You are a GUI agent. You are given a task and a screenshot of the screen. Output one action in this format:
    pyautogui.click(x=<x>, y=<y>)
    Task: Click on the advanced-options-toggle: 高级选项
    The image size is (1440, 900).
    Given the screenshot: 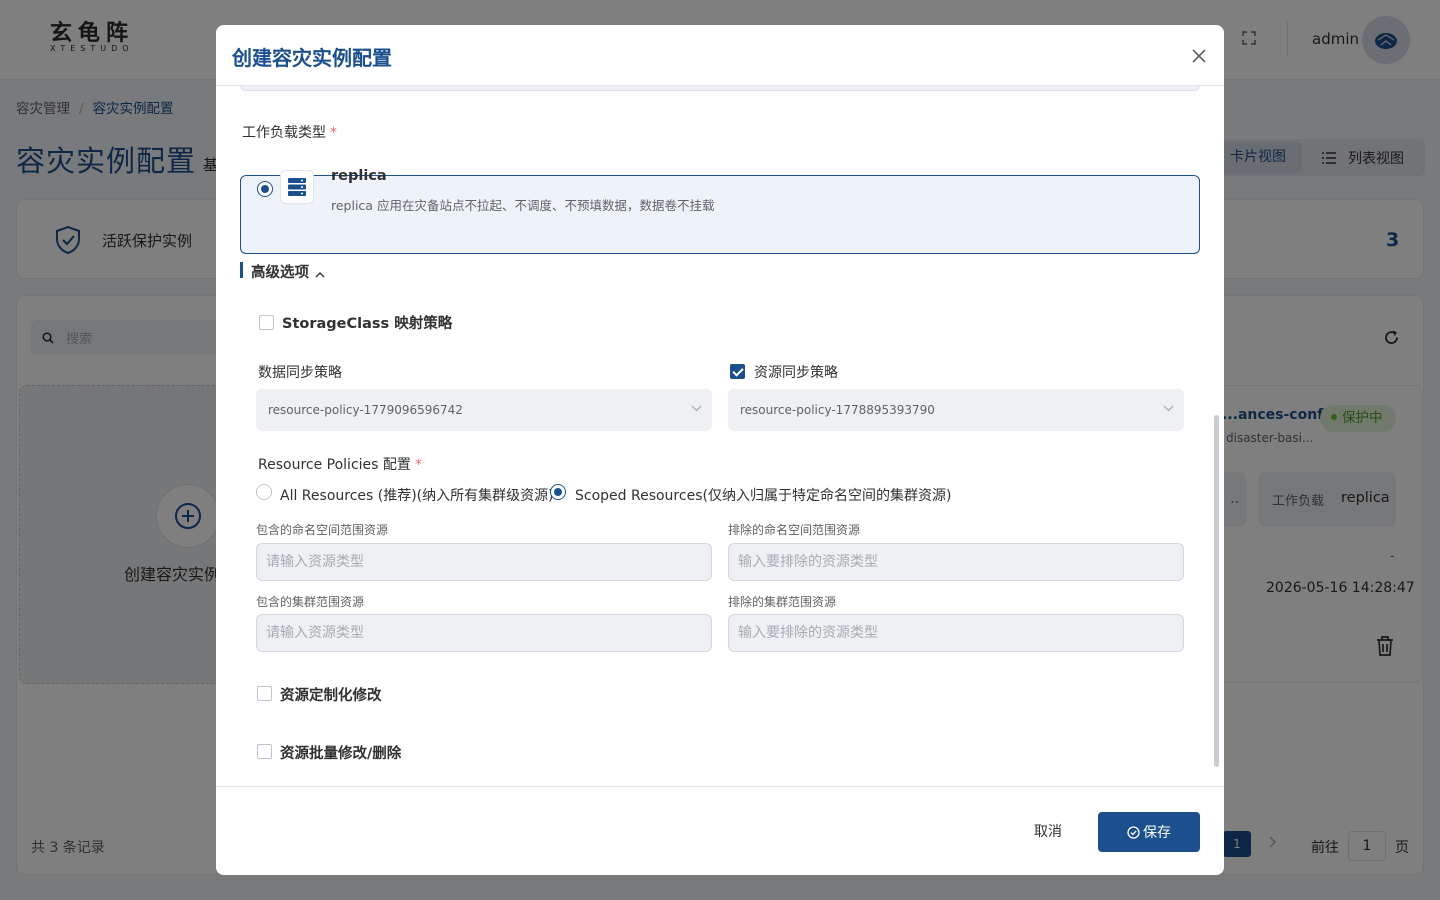 What is the action you would take?
    pyautogui.click(x=280, y=271)
    